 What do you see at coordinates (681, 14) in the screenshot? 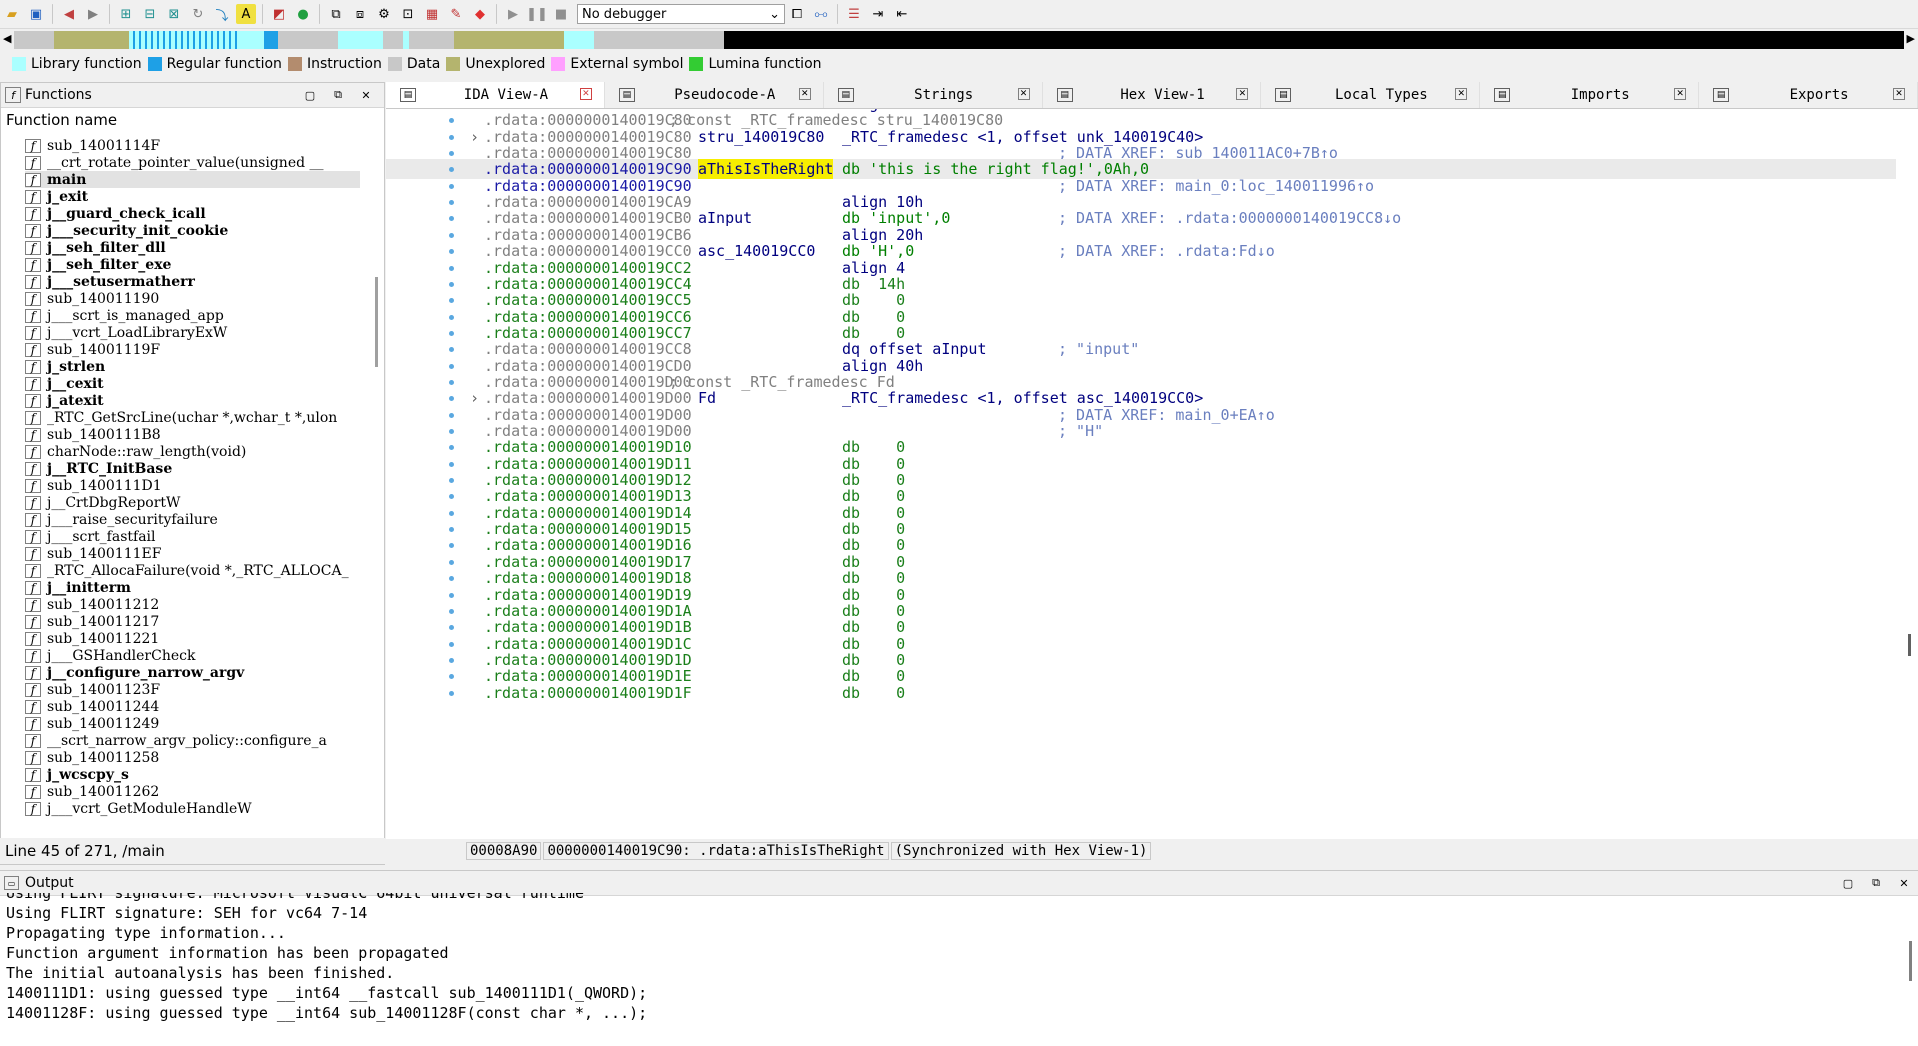
I see `debugger-select: No debugger ⌄` at bounding box center [681, 14].